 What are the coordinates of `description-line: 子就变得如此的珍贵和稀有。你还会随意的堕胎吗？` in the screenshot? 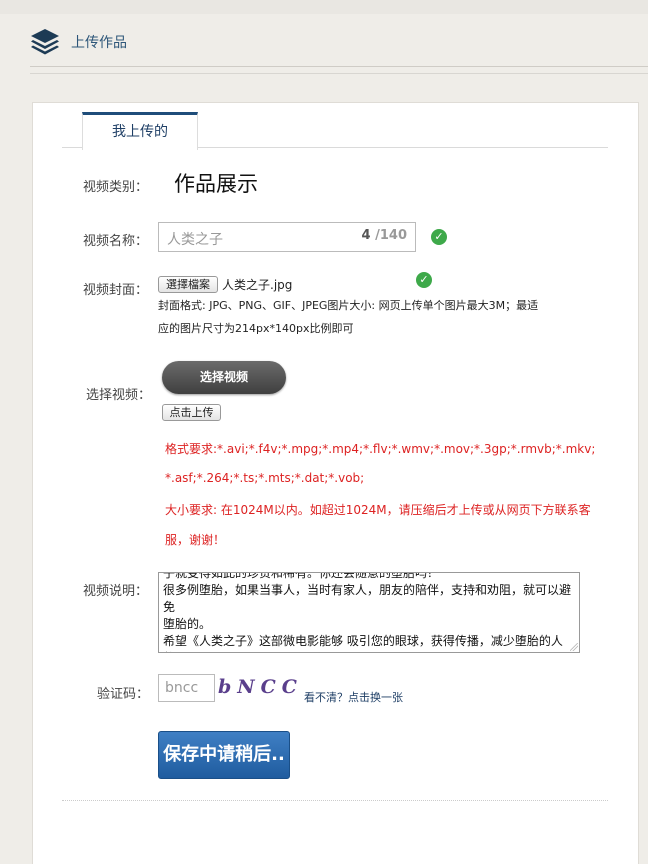 It's located at (301, 576).